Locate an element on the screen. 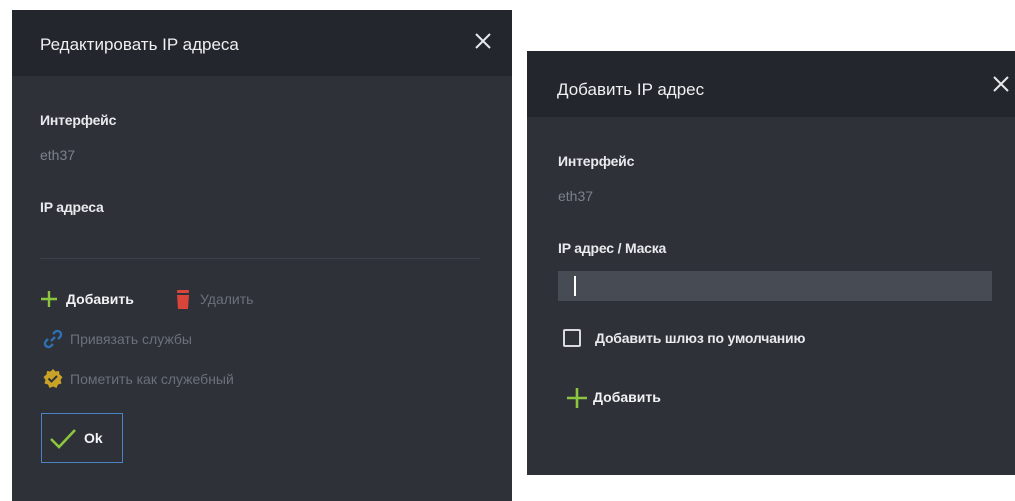 This screenshot has width=1015, height=501. ip-mask-input is located at coordinates (775, 286).